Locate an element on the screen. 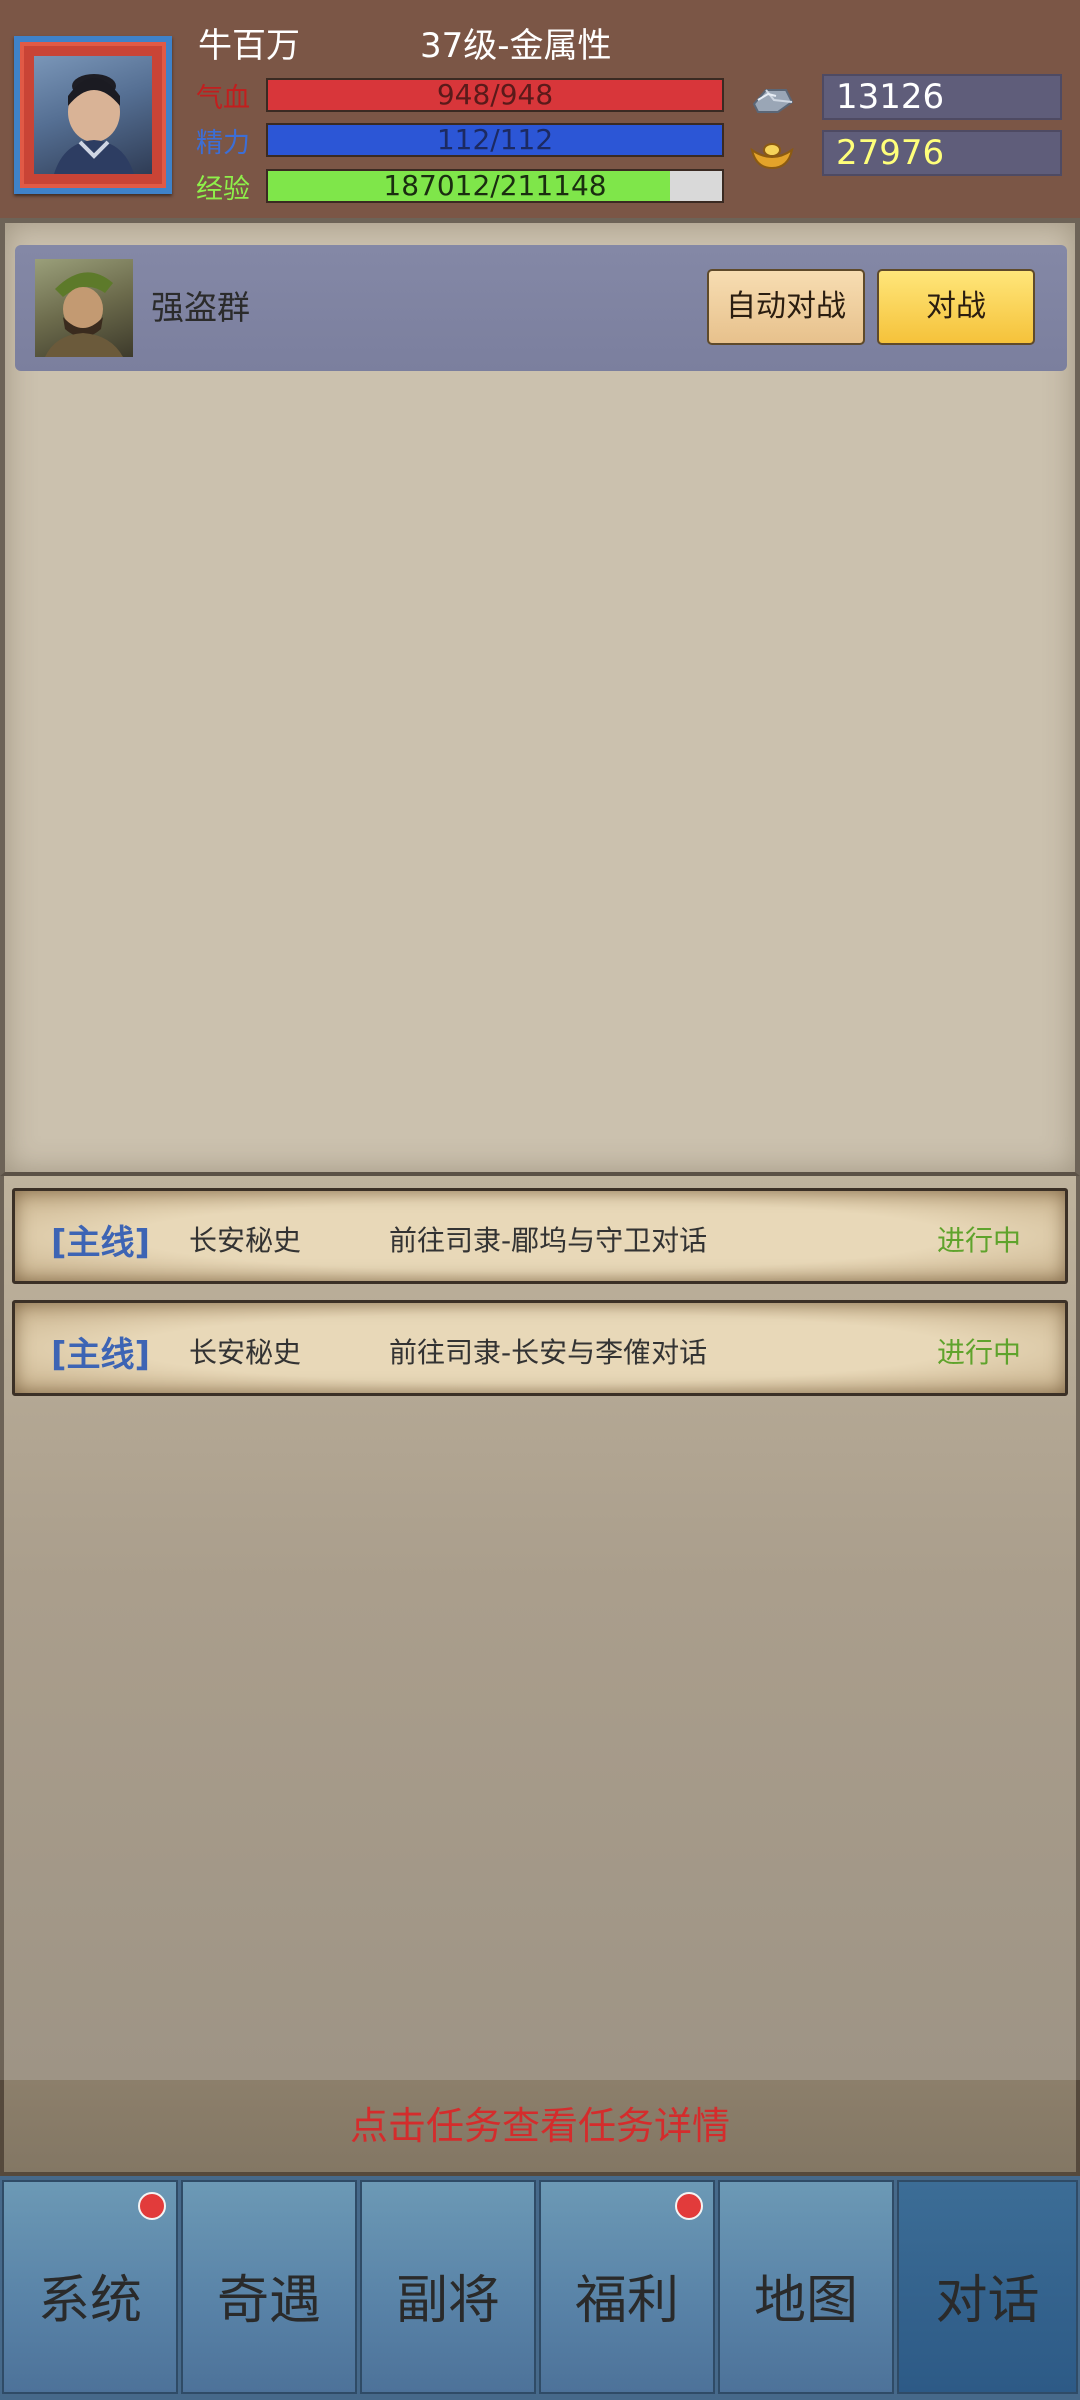 The width and height of the screenshot is (1080, 2400). player-avatar is located at coordinates (93, 115).